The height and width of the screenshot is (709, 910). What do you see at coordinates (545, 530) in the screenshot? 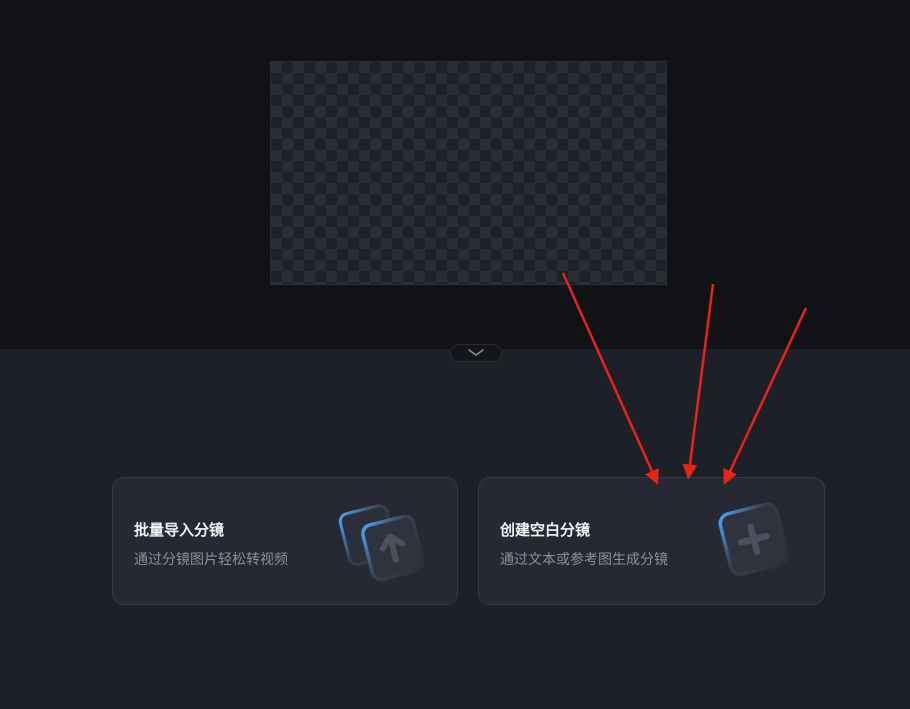
I see `card-title: 创建空白分镜` at bounding box center [545, 530].